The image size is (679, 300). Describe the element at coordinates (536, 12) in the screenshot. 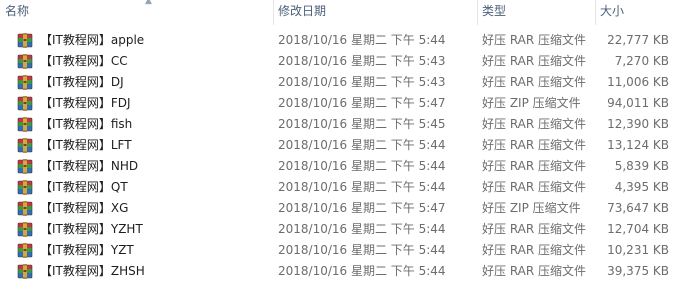

I see `column-header-type: 类型` at that location.